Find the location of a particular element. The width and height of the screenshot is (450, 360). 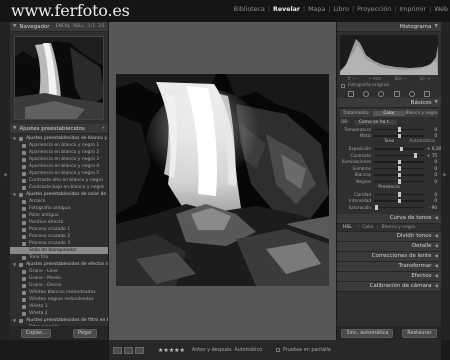

histogram-chart is located at coordinates (389, 55).